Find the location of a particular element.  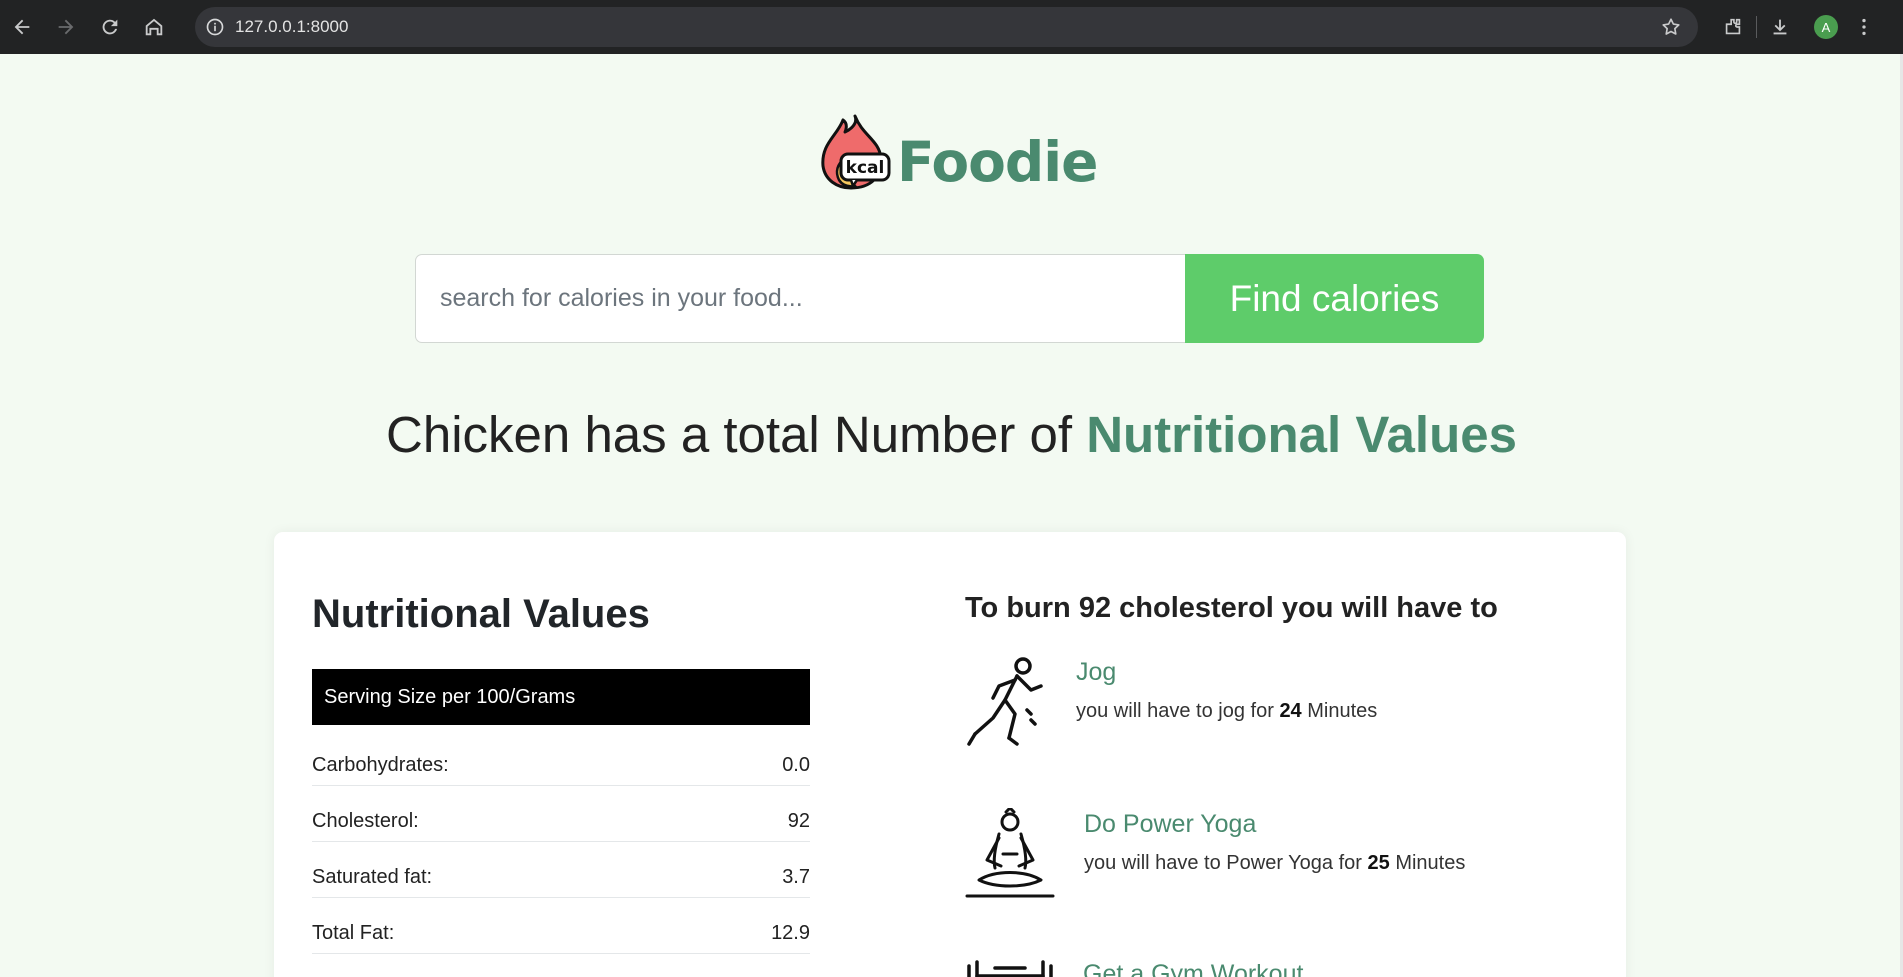

forward-button is located at coordinates (66, 27).